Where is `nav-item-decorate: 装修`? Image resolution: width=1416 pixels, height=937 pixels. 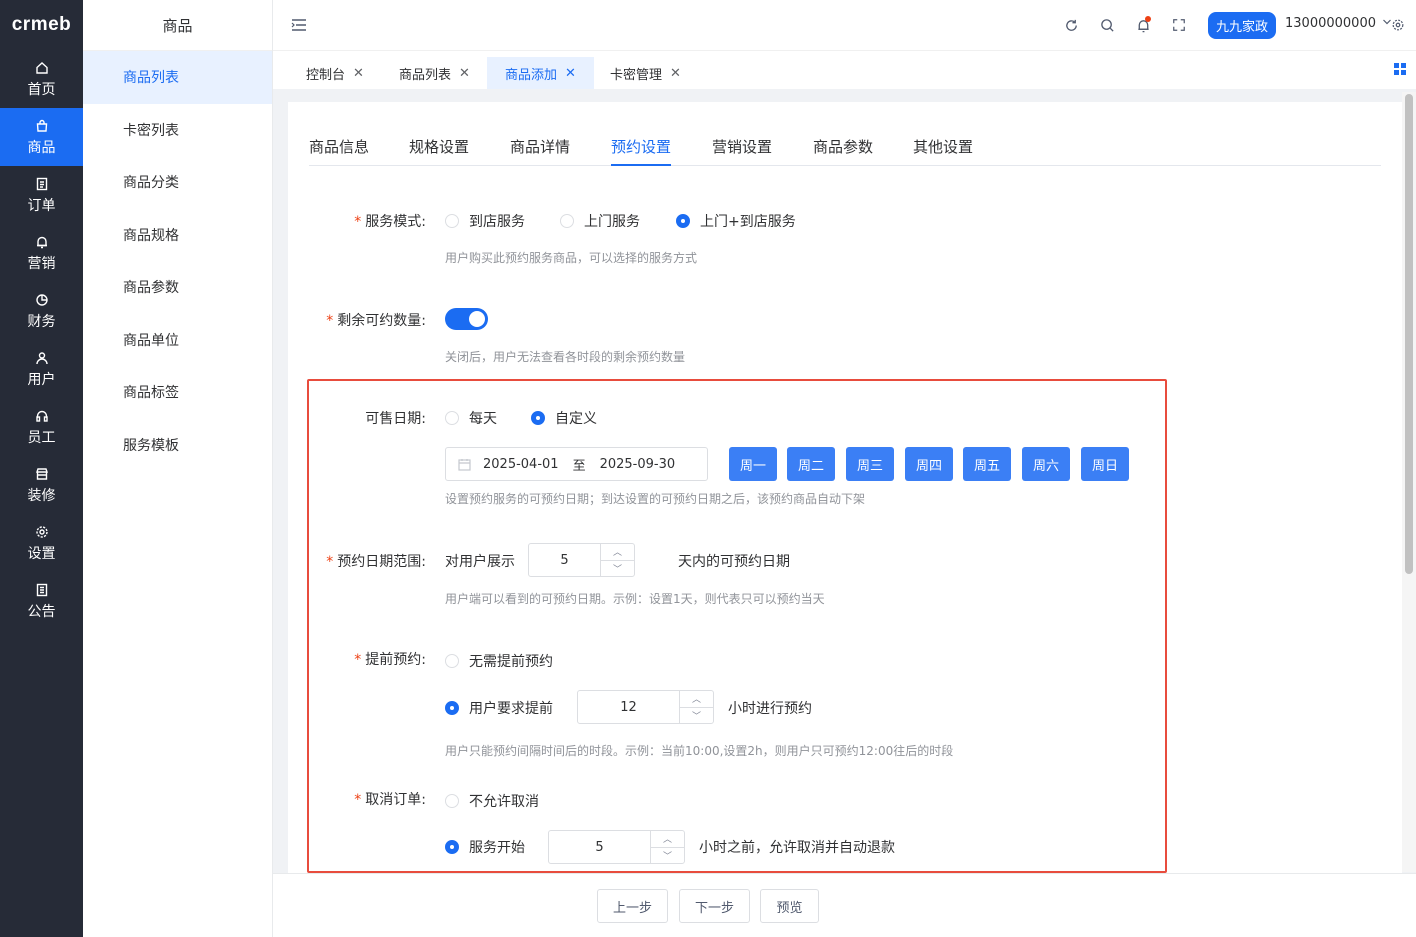
nav-item-decorate: 装修 is located at coordinates (41, 485).